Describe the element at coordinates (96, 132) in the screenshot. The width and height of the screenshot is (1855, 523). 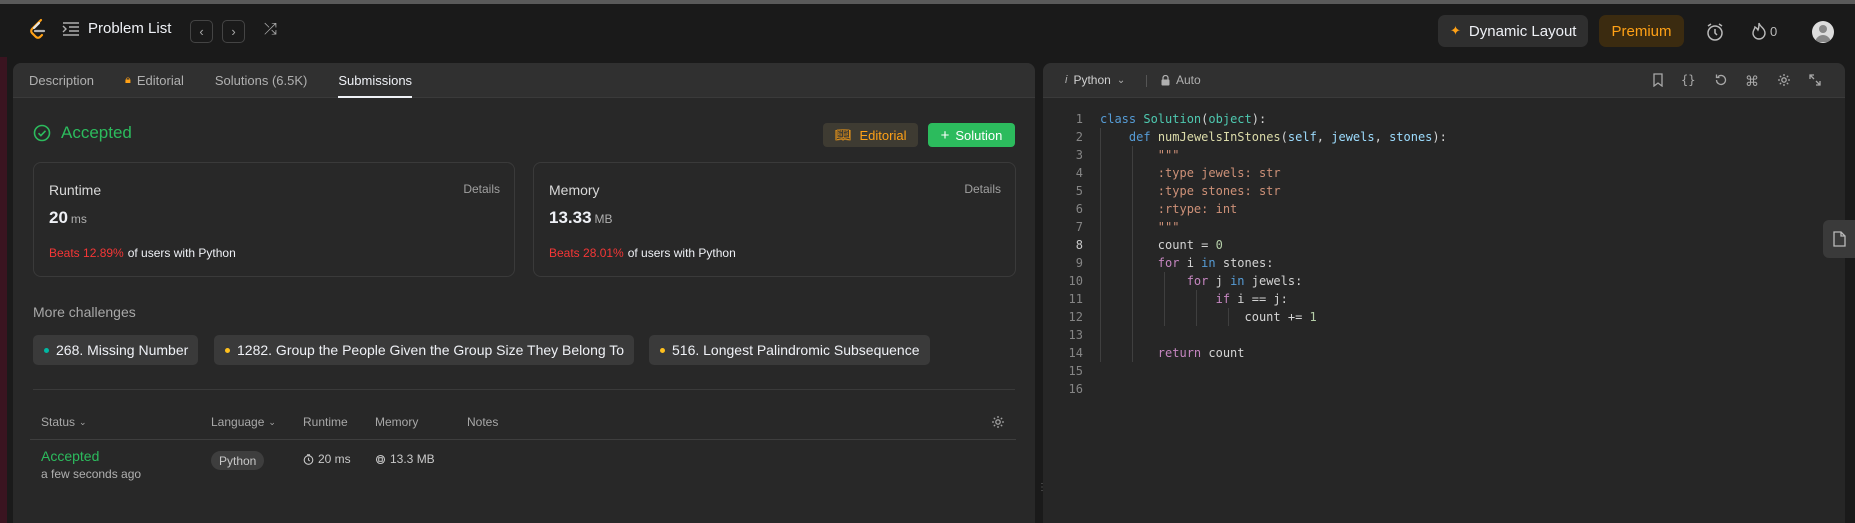
I see `status-text: Accepted` at that location.